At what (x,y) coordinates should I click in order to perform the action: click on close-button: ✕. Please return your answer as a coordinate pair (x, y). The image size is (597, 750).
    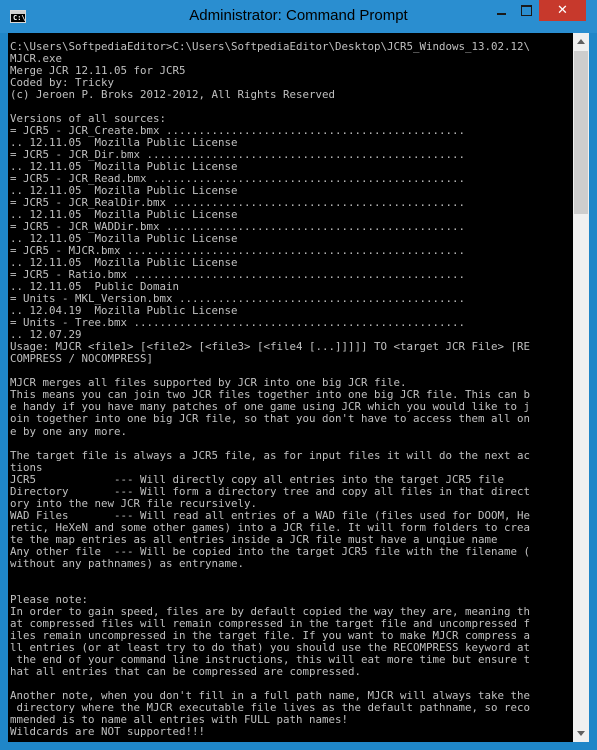
    Looking at the image, I should click on (562, 10).